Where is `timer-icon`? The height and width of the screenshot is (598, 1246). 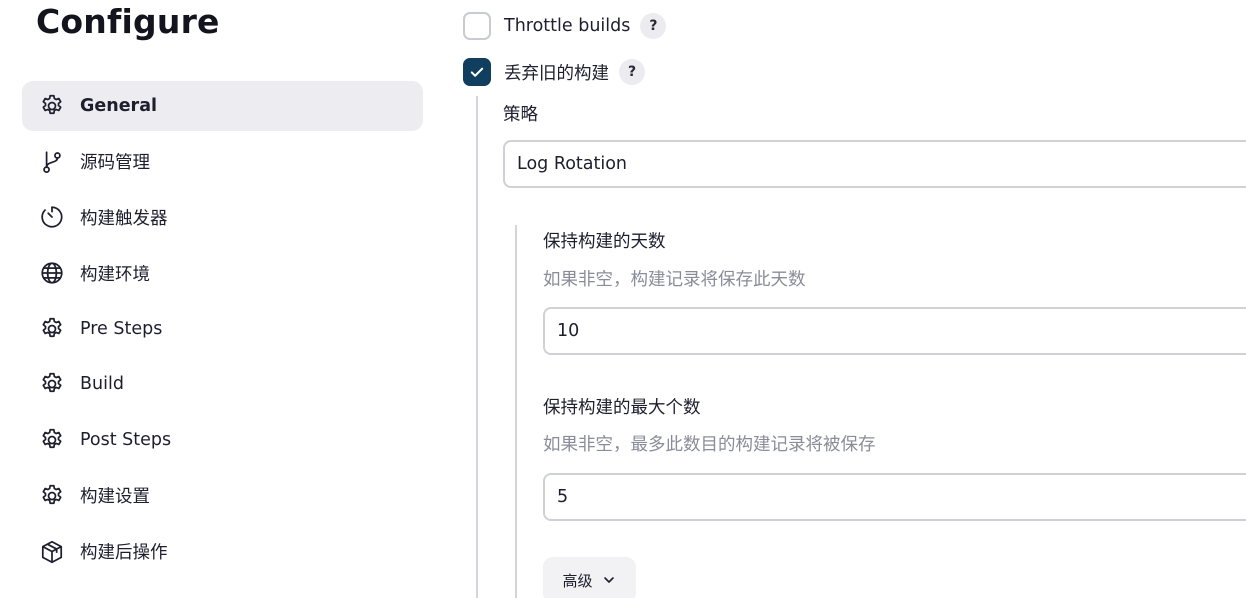 timer-icon is located at coordinates (52, 217).